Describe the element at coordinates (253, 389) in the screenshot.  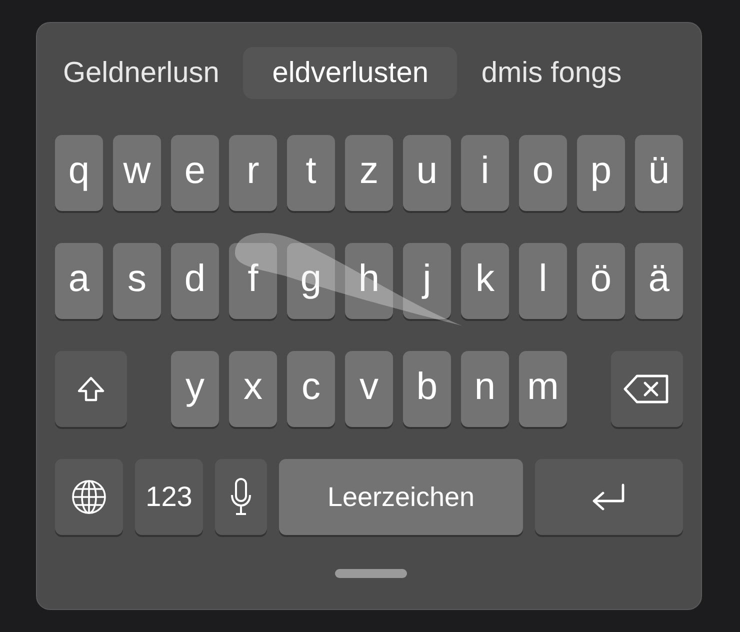
I see `key: x` at that location.